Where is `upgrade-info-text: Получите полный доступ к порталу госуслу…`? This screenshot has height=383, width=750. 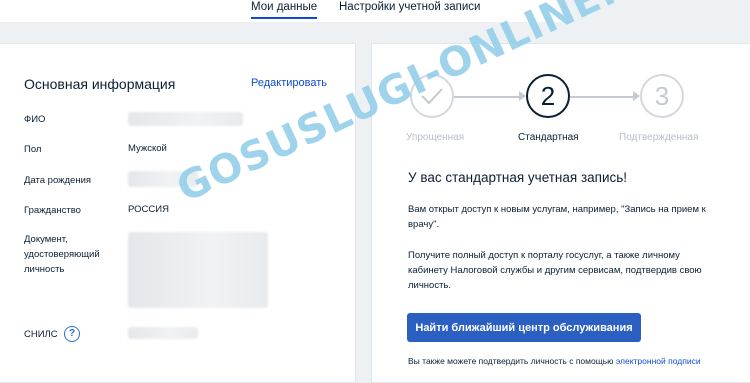 upgrade-info-text: Получите полный доступ к порталу госуслу… is located at coordinates (555, 270).